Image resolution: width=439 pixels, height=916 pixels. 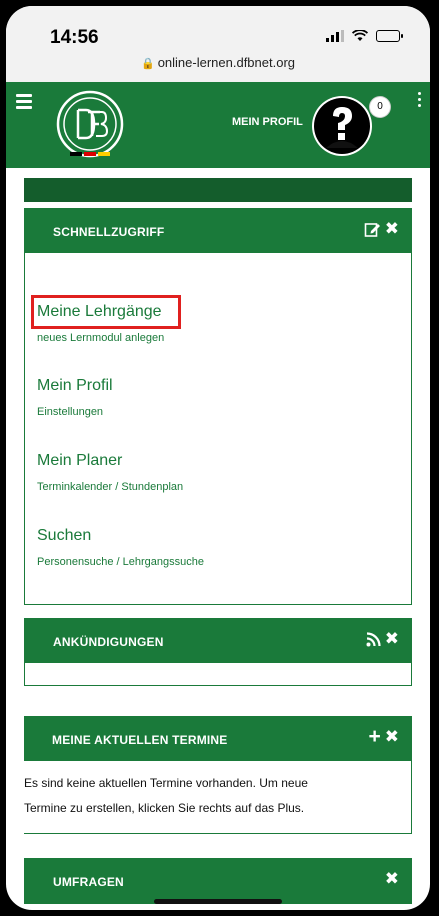 I want to click on link-new-module: neues Lernmodul anlegen, so click(x=100, y=338).